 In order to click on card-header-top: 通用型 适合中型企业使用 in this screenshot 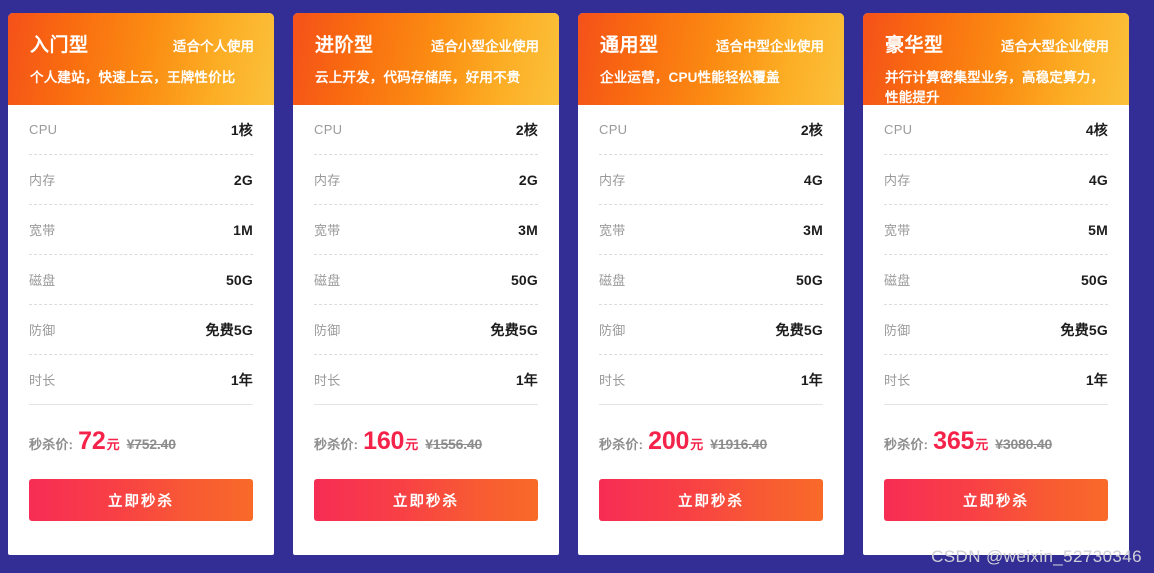, I will do `click(713, 43)`.